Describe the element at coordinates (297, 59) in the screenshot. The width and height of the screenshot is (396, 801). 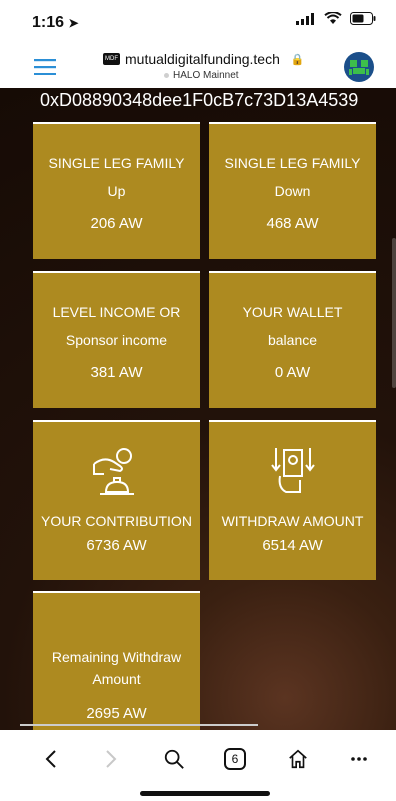
I see `lock-icon: 🔒` at that location.